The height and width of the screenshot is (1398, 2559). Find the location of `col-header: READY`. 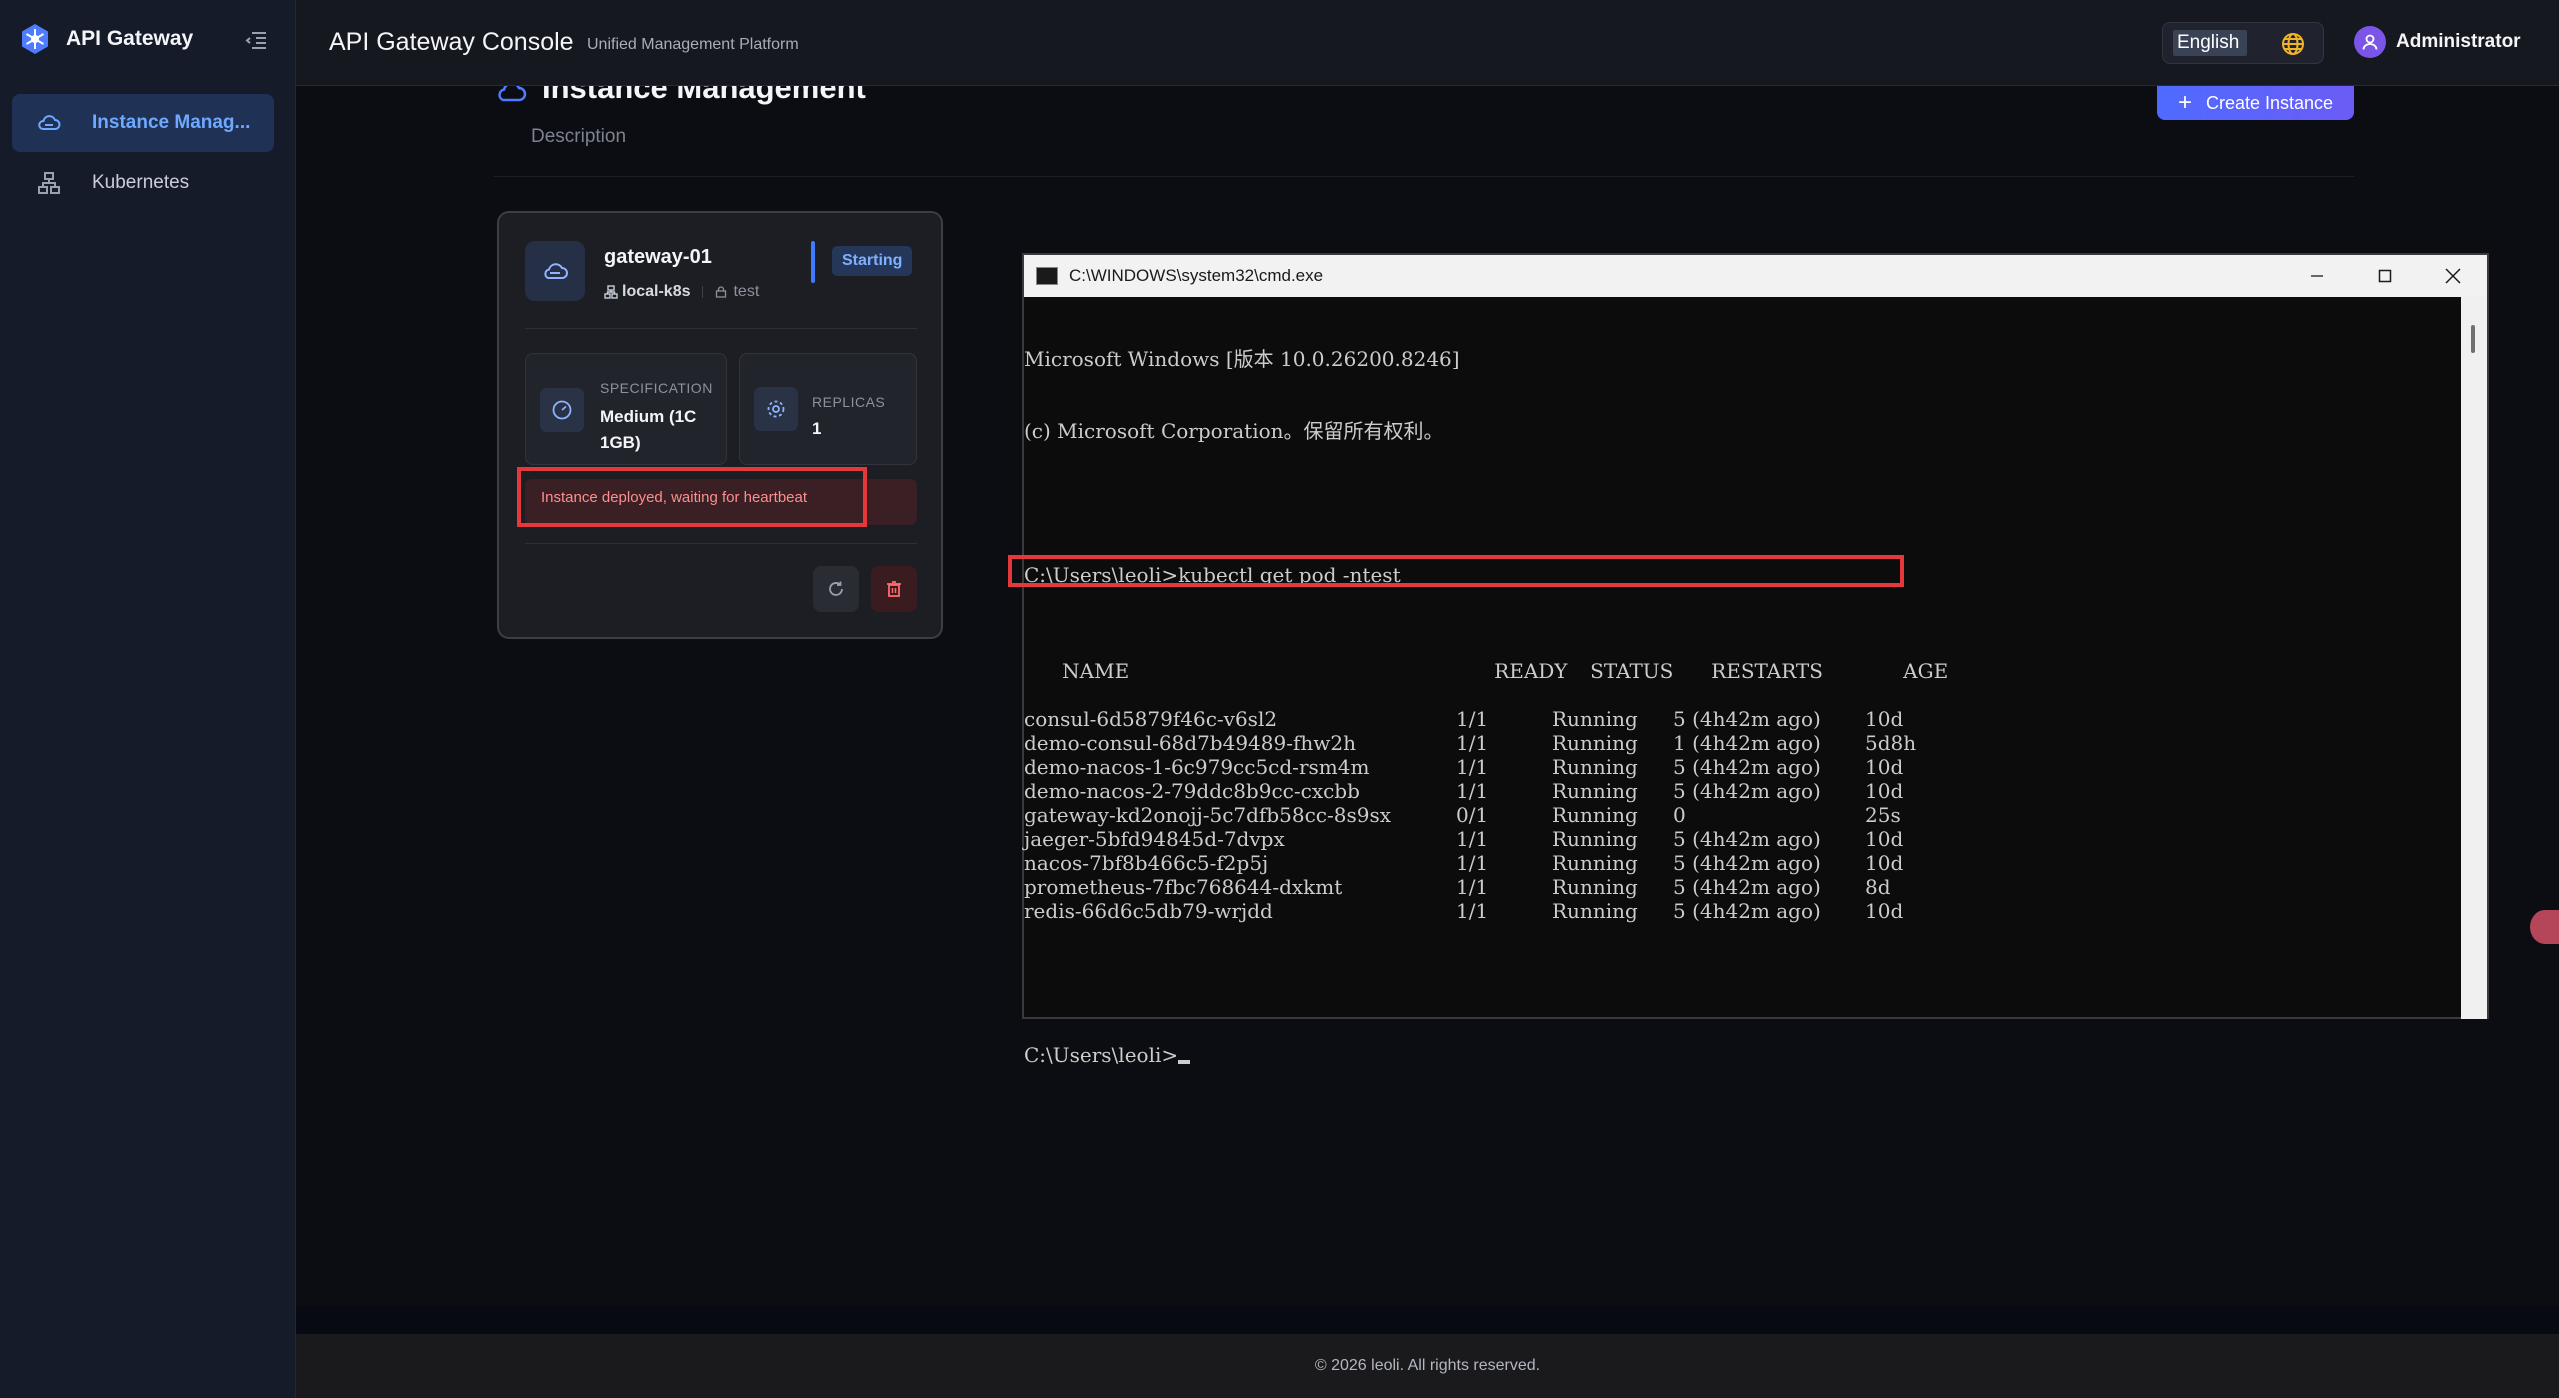

col-header: READY is located at coordinates (1531, 671).